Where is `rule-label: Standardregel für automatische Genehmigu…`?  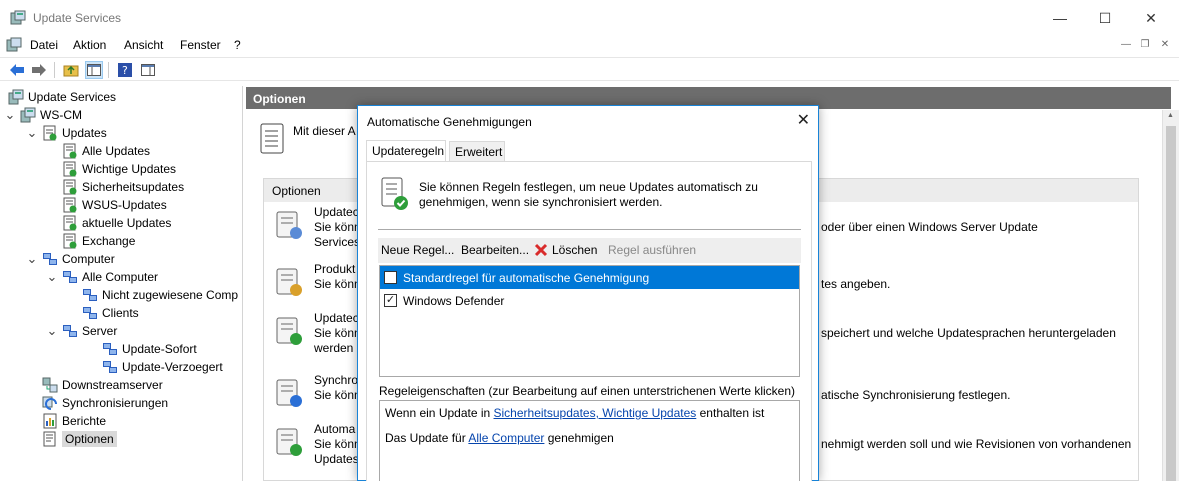 rule-label: Standardregel für automatische Genehmigu… is located at coordinates (526, 277).